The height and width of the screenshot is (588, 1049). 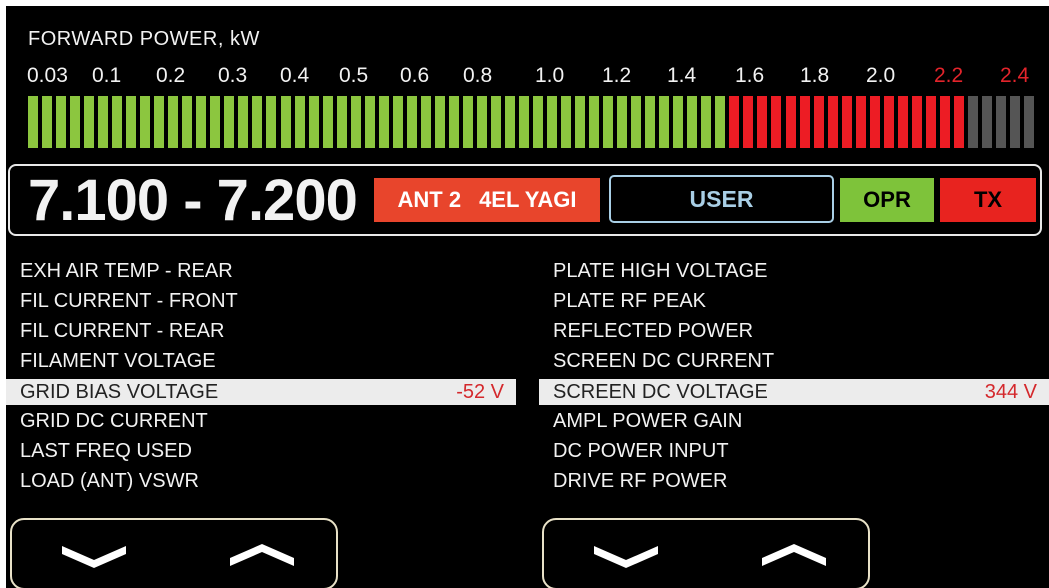 I want to click on param-label: GRID BIAS VOLTAGE, so click(x=119, y=392).